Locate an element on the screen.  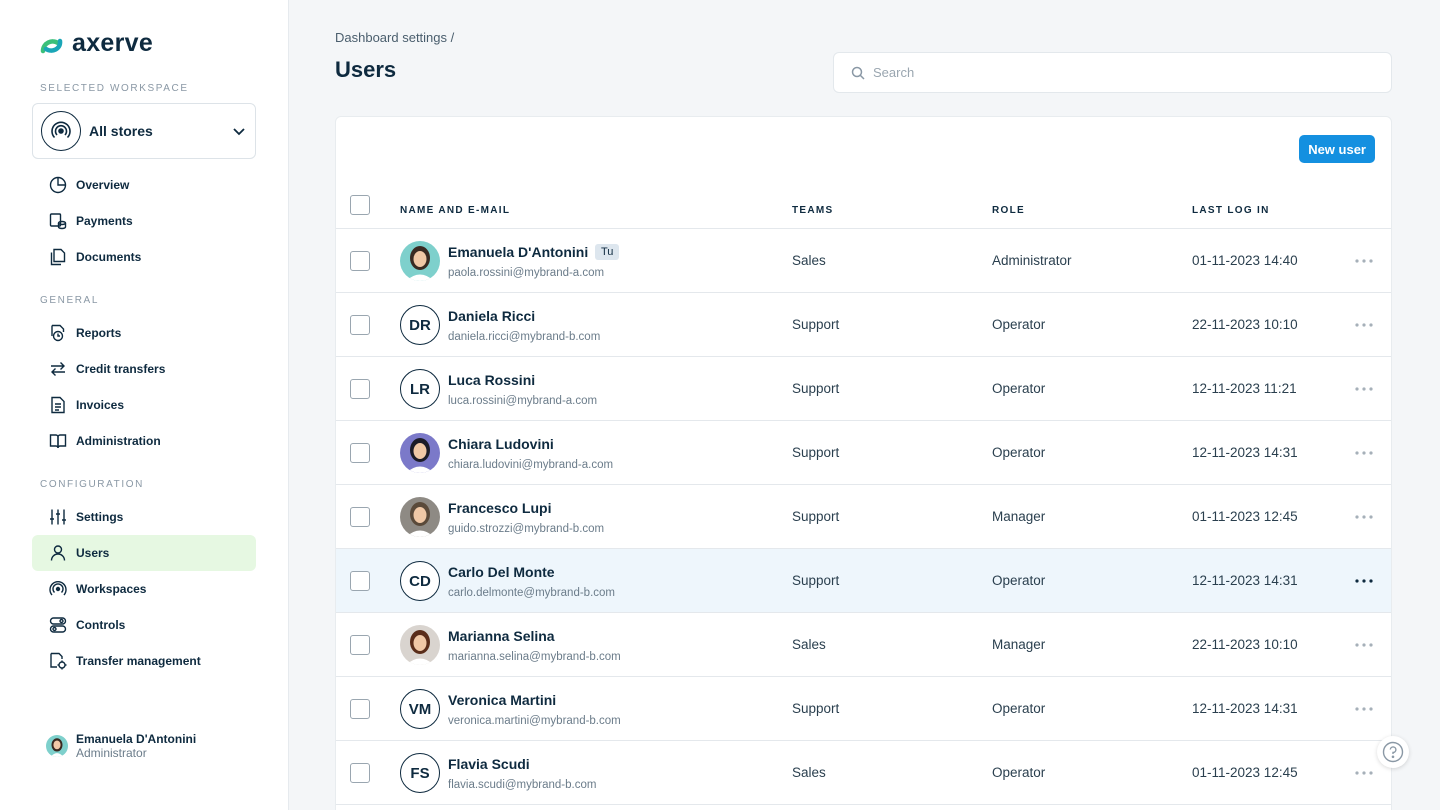
sidebar-item-credit-transfers: Credit transfers is located at coordinates (144, 369).